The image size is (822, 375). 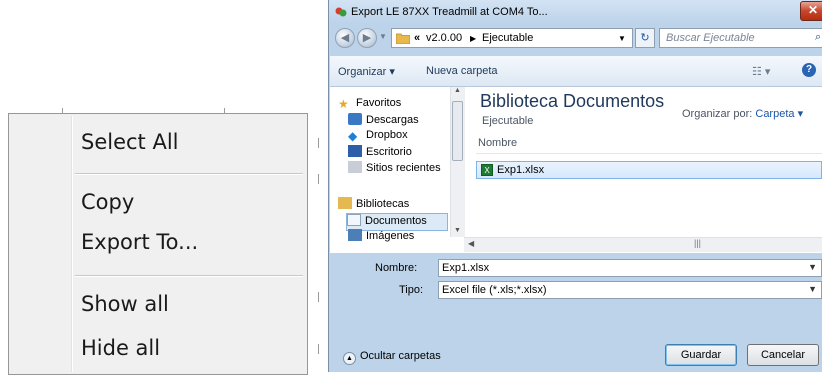 What do you see at coordinates (630, 290) in the screenshot?
I see `file-type-select: Excel file (*.xls;*.xlsx) ▼` at bounding box center [630, 290].